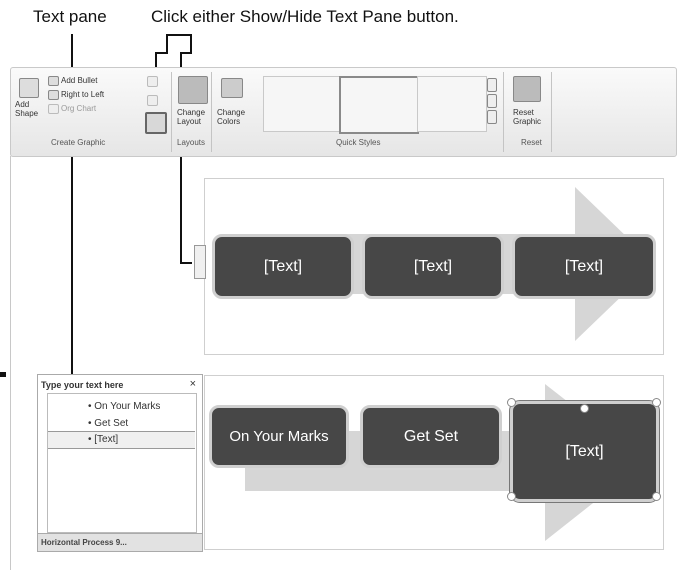 The width and height of the screenshot is (683, 570). Describe the element at coordinates (82, 385) in the screenshot. I see `text-pane-title: Type your text here` at that location.